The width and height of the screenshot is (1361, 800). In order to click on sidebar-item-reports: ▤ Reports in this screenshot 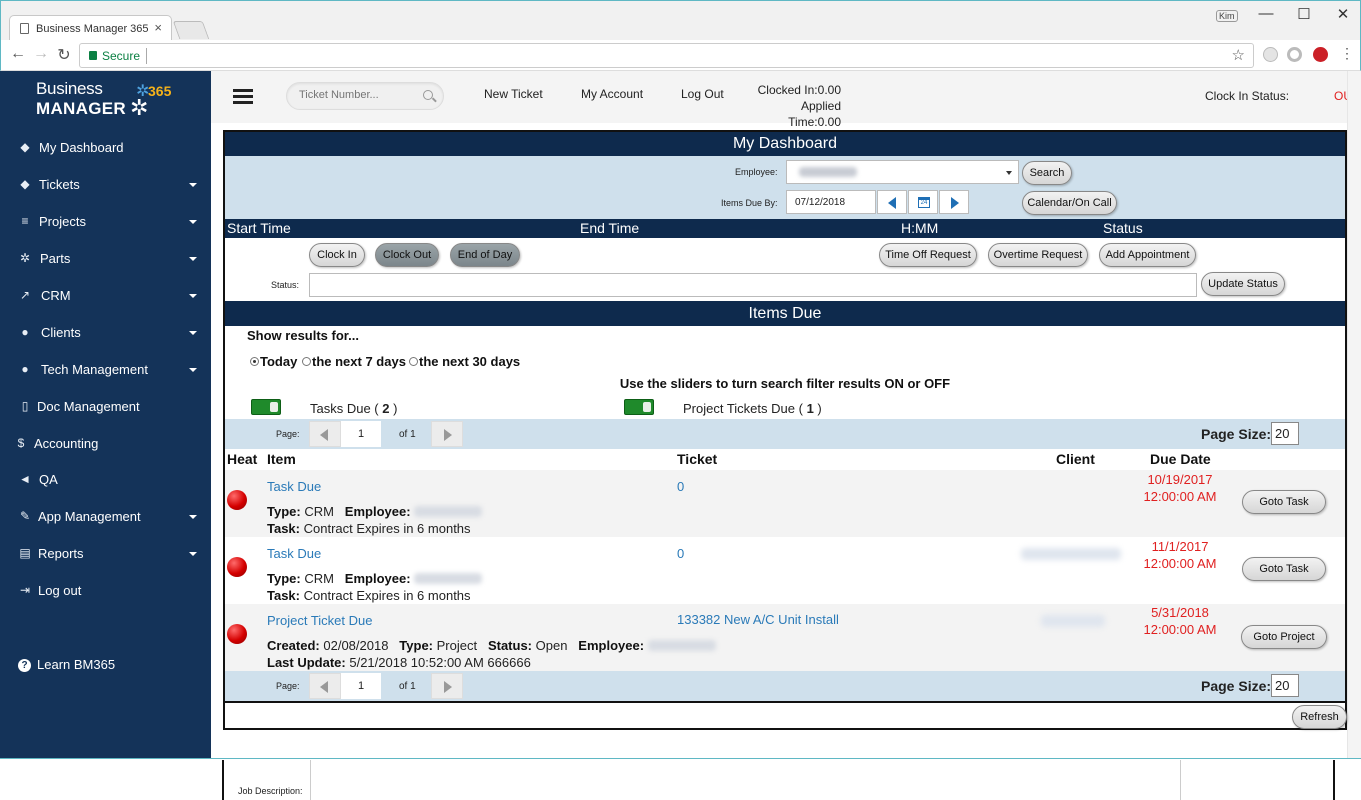, I will do `click(105, 554)`.